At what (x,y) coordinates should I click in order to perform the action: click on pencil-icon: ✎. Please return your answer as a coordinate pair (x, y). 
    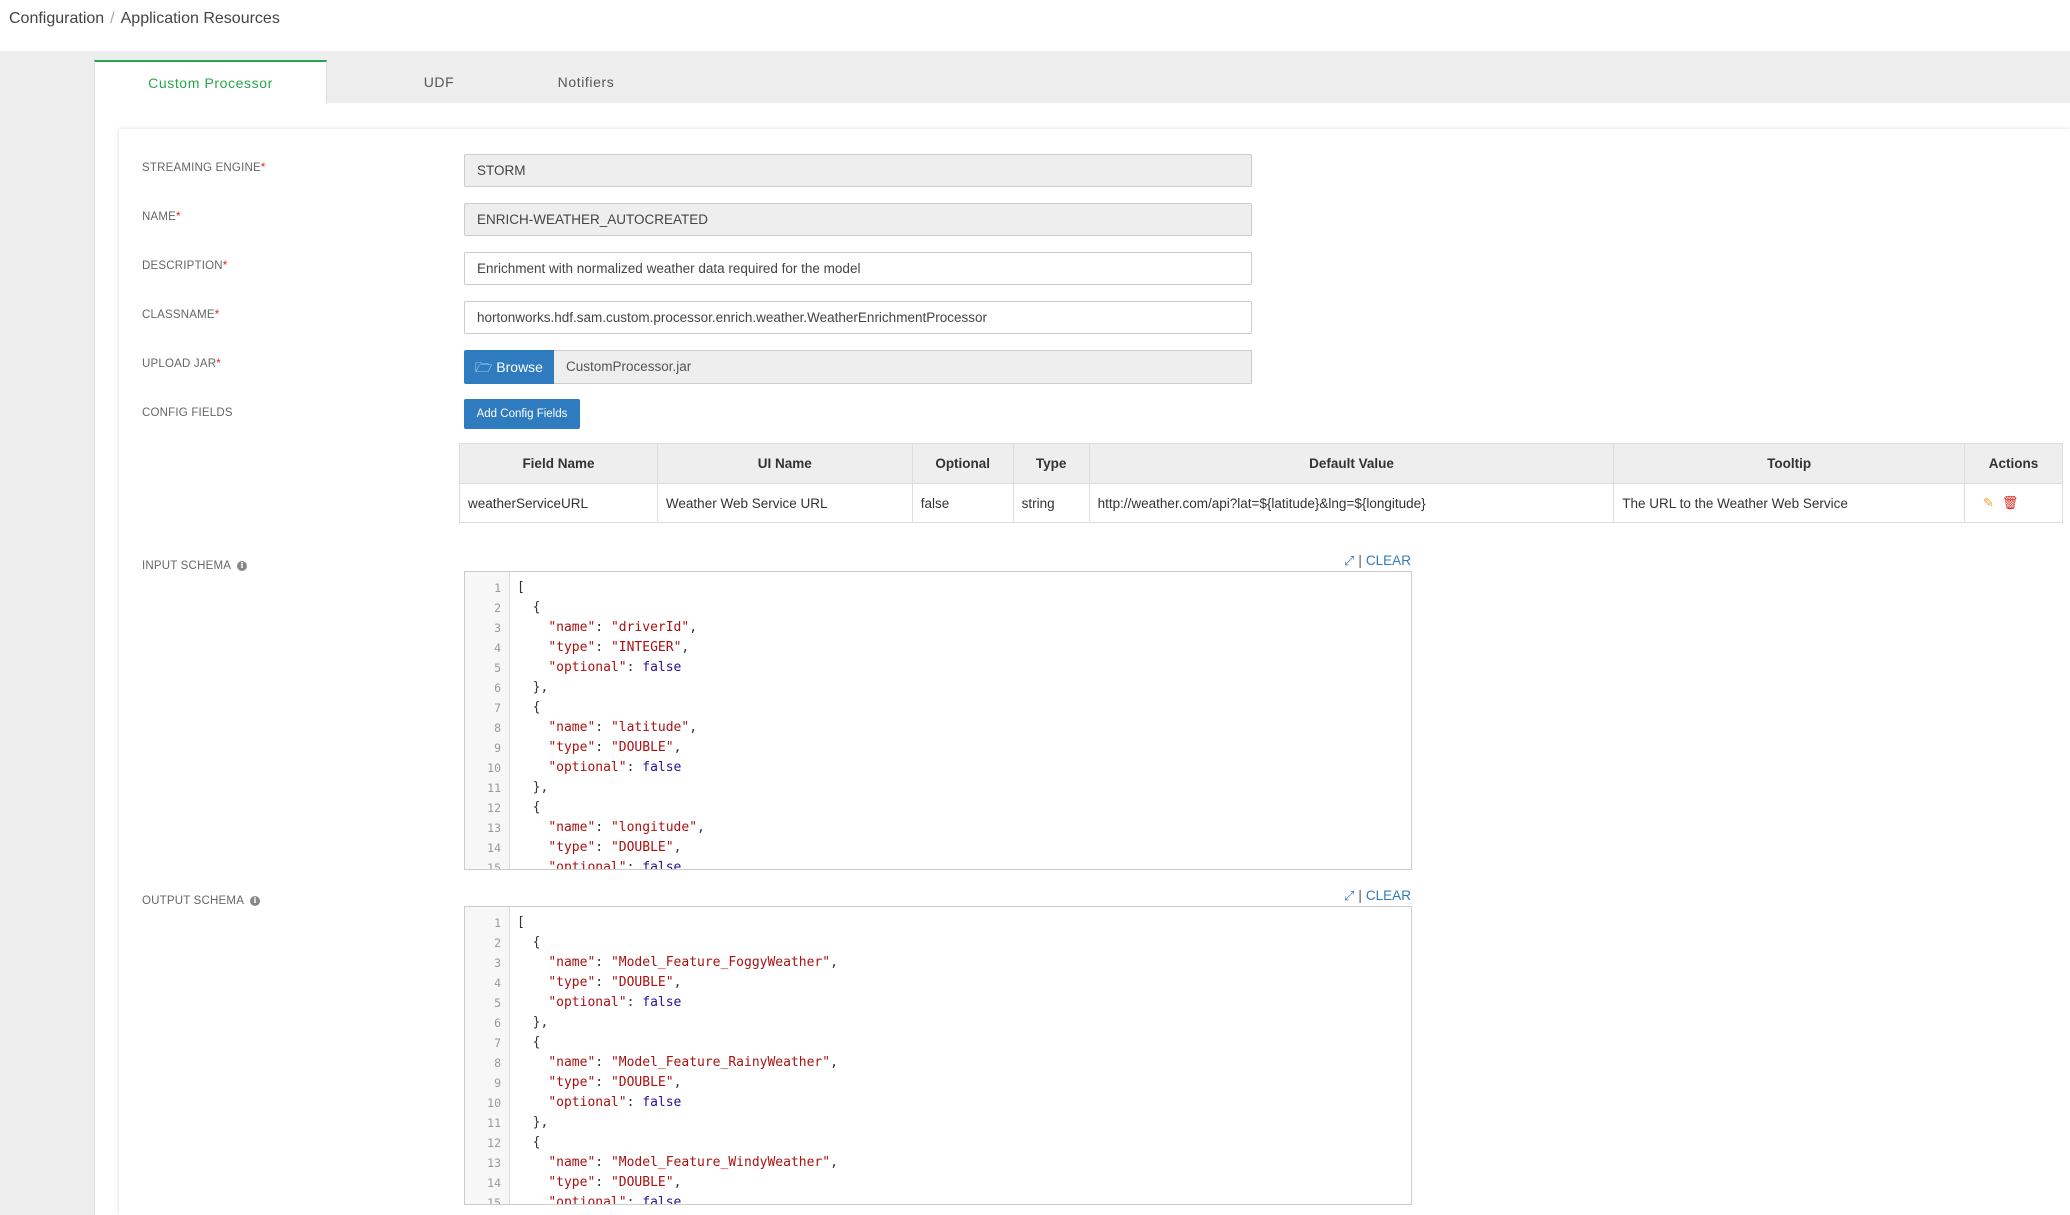
    Looking at the image, I should click on (1988, 502).